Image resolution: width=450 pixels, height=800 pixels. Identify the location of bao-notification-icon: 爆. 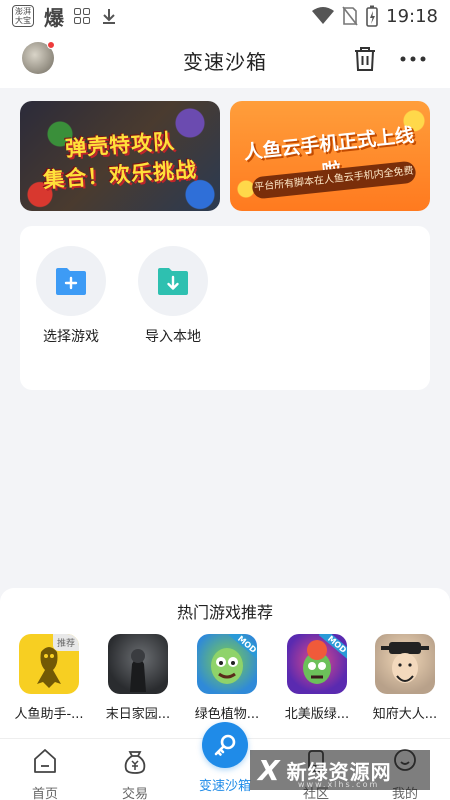
(54, 17).